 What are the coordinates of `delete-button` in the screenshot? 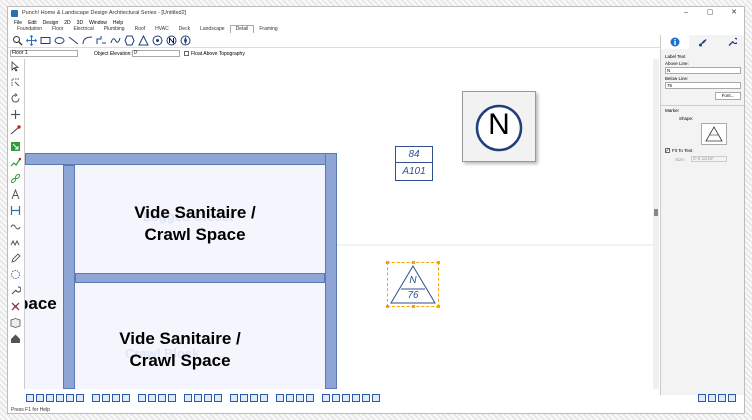 It's located at (310, 398).